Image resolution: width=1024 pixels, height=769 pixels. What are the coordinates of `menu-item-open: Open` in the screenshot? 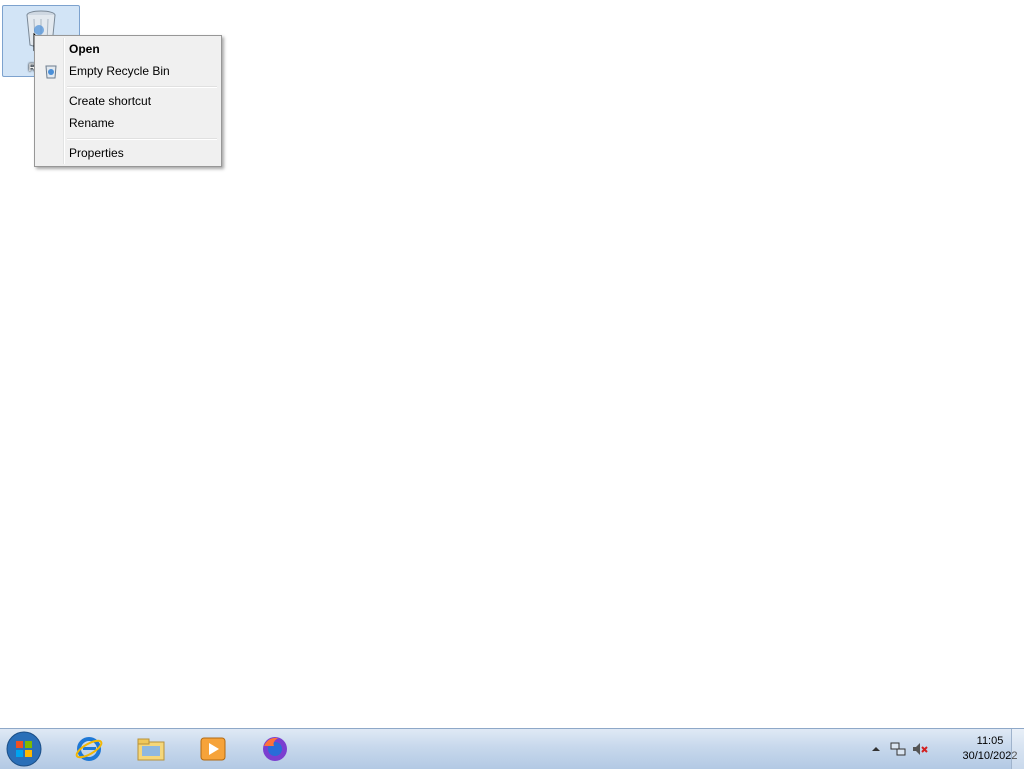 It's located at (128, 49).